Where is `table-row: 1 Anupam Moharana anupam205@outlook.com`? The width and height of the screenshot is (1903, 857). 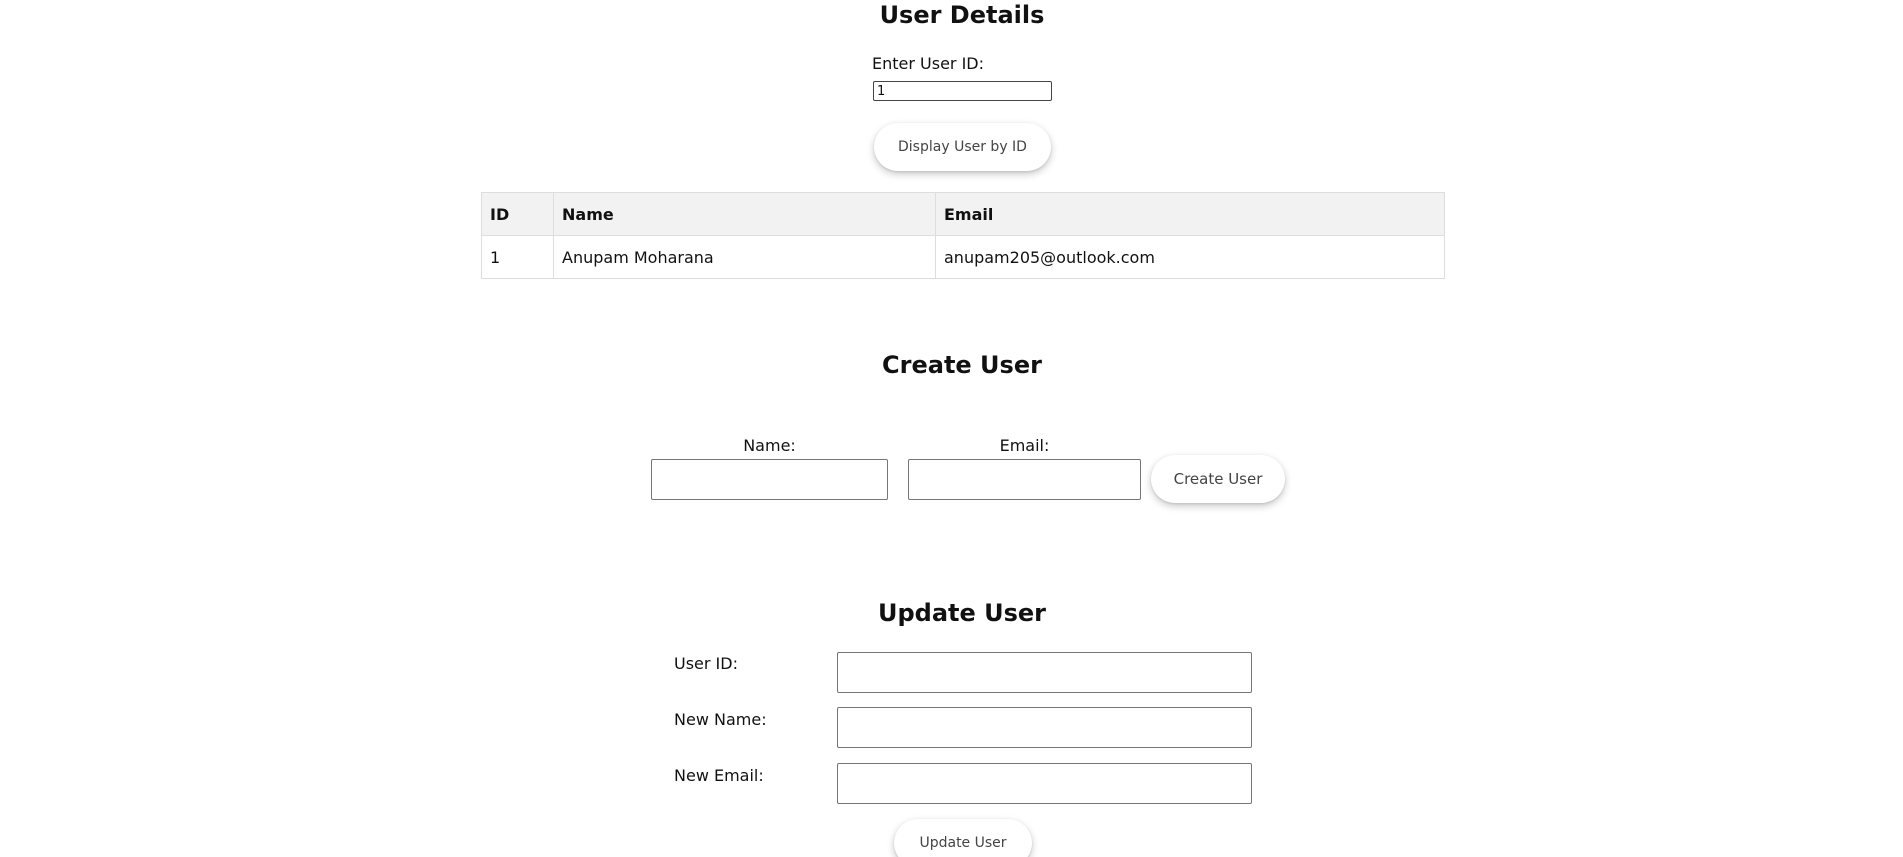
table-row: 1 Anupam Moharana anupam205@outlook.com is located at coordinates (963, 257).